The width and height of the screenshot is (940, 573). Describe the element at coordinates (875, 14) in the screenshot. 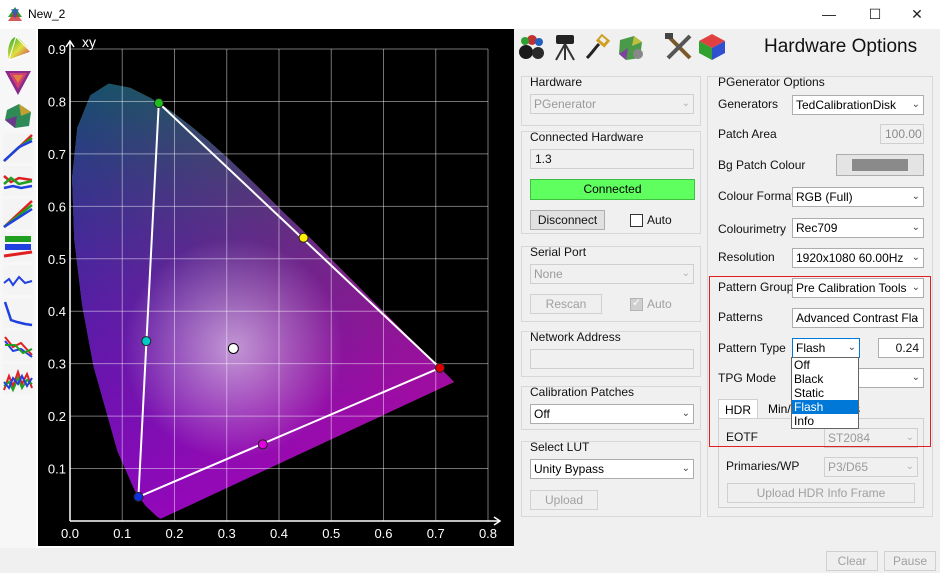

I see `maximize-button: ☐` at that location.